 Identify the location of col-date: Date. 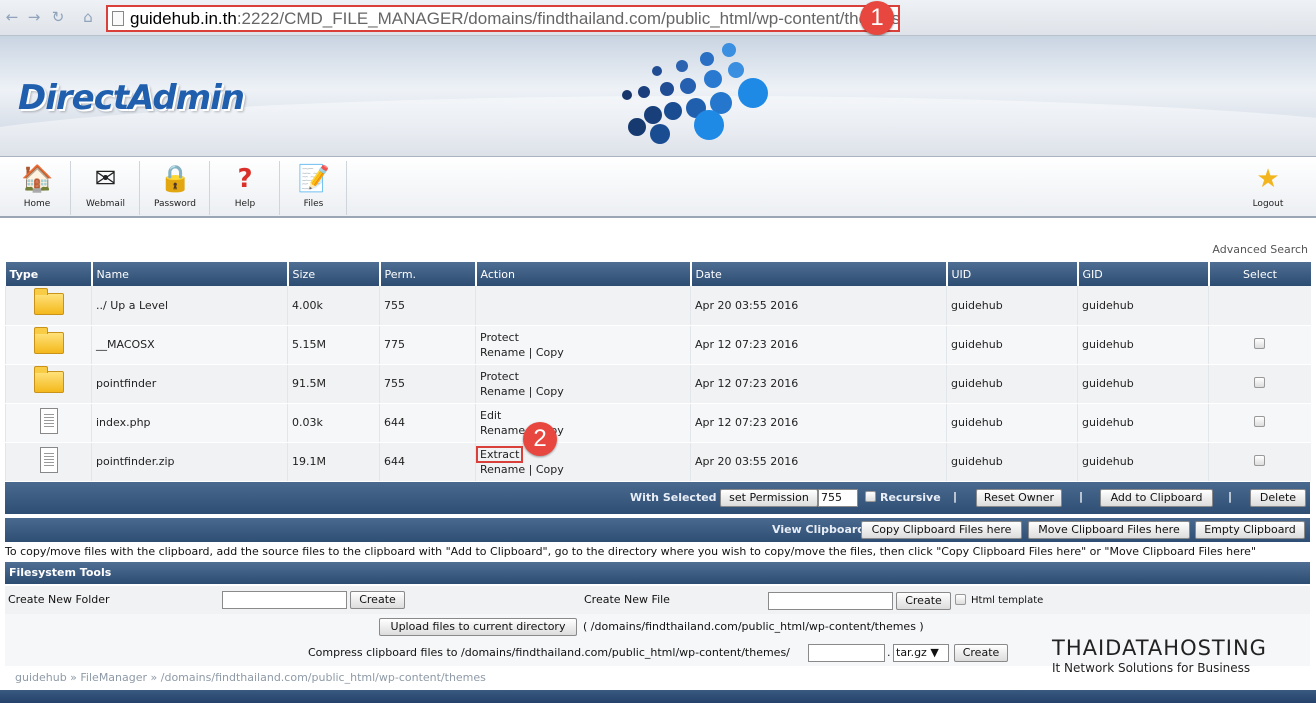
(818, 274).